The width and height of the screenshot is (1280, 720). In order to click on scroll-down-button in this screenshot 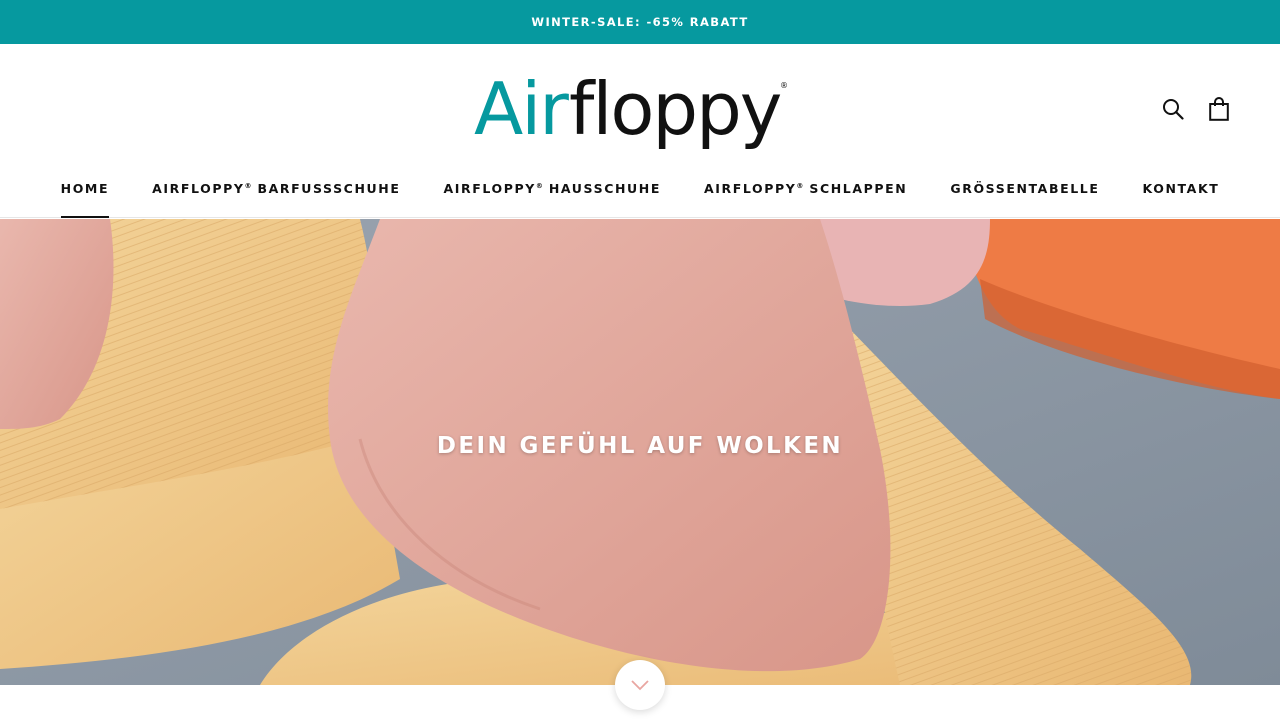, I will do `click(640, 685)`.